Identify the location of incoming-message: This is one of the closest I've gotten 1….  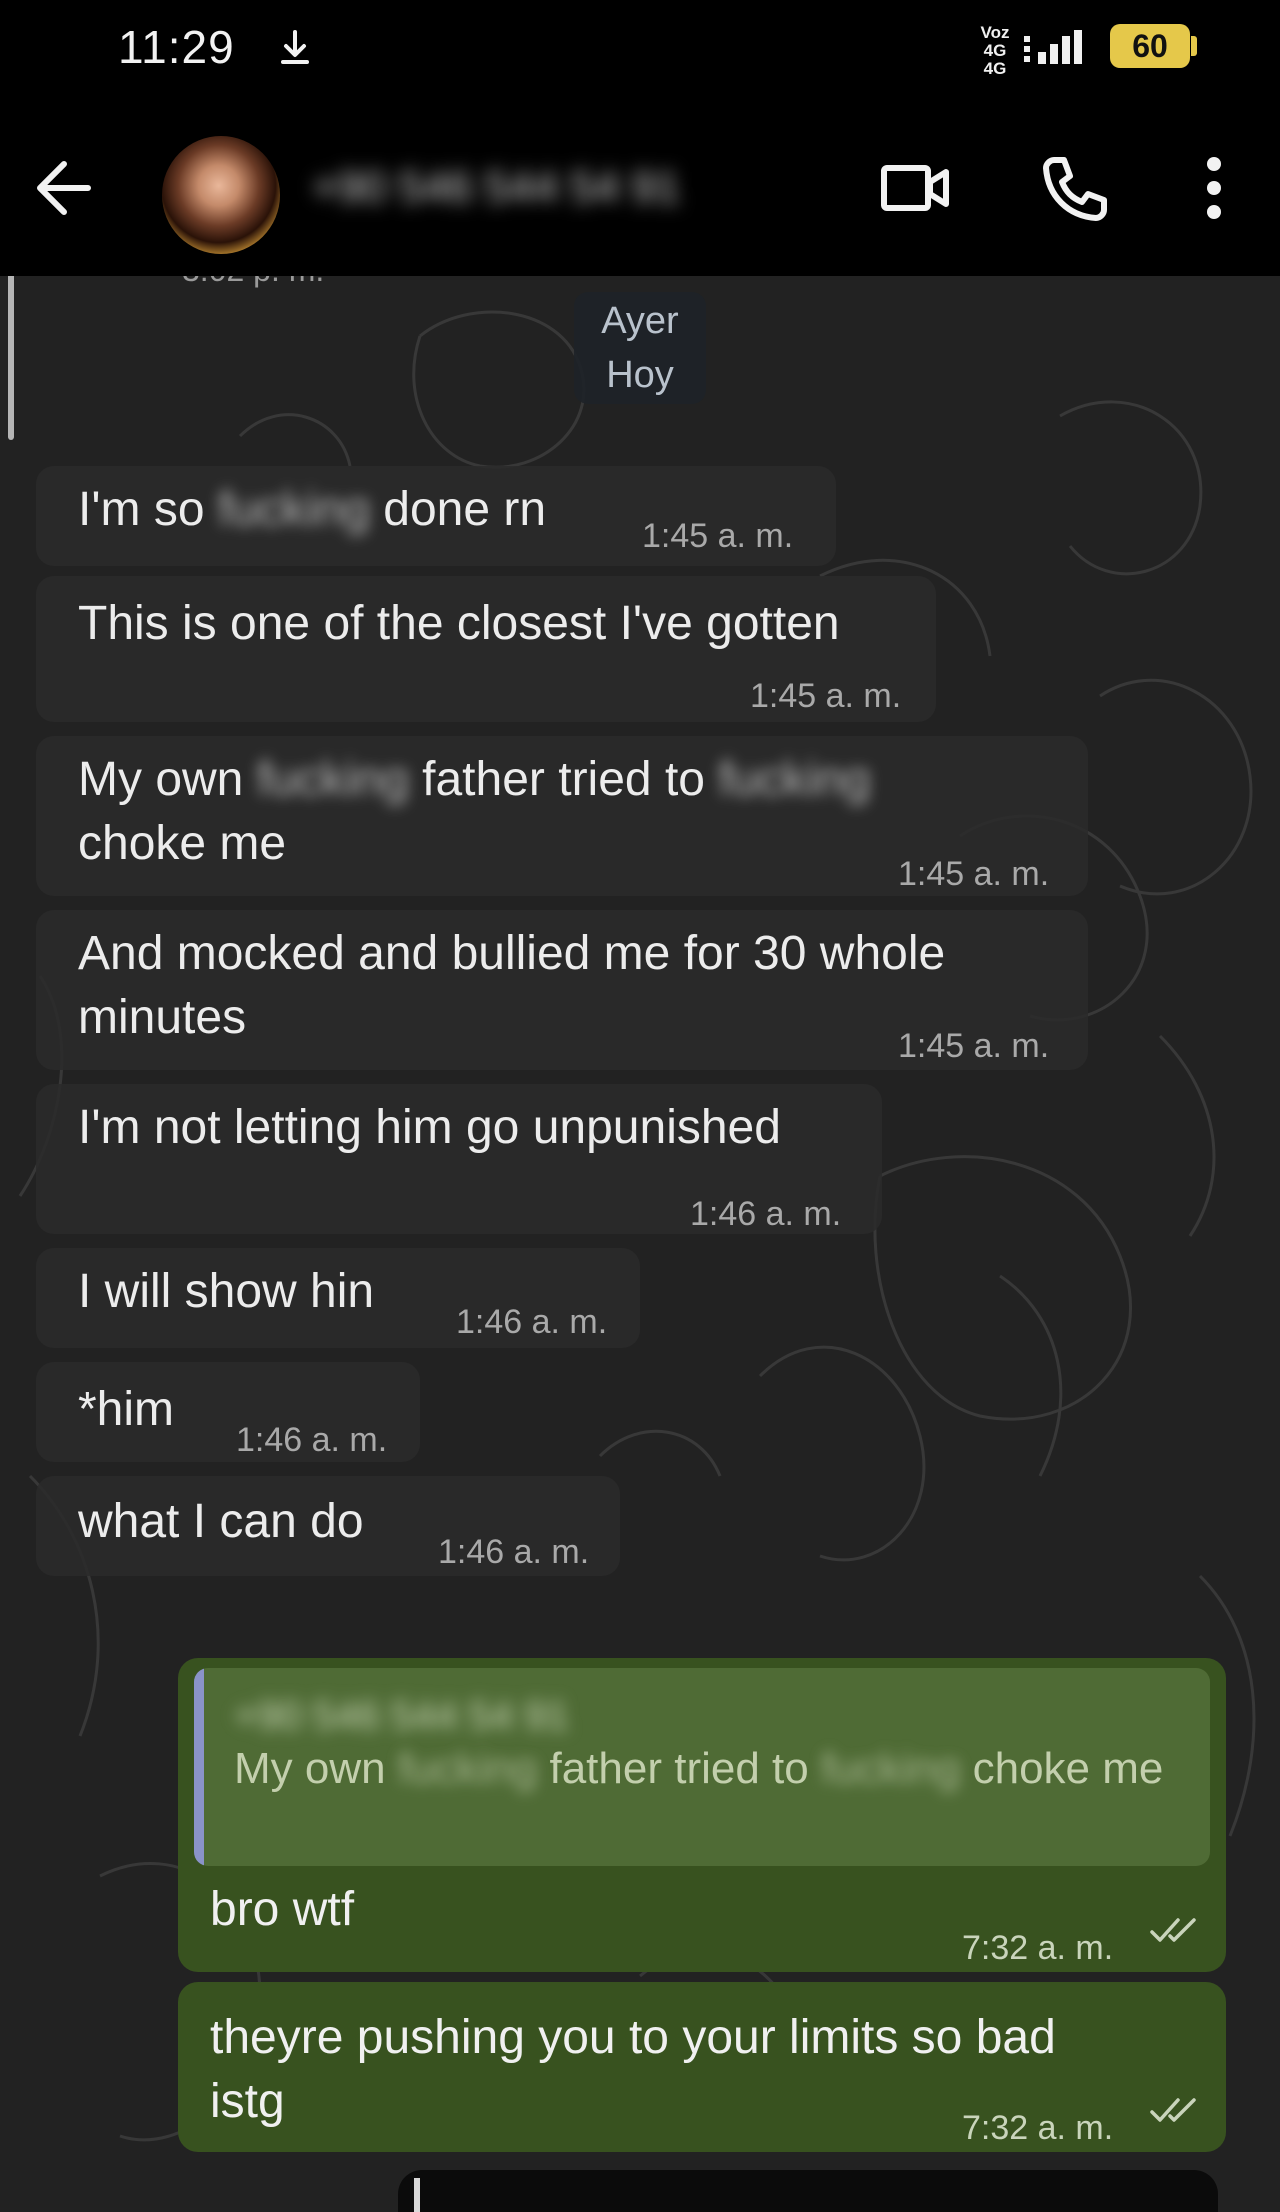
(486, 649).